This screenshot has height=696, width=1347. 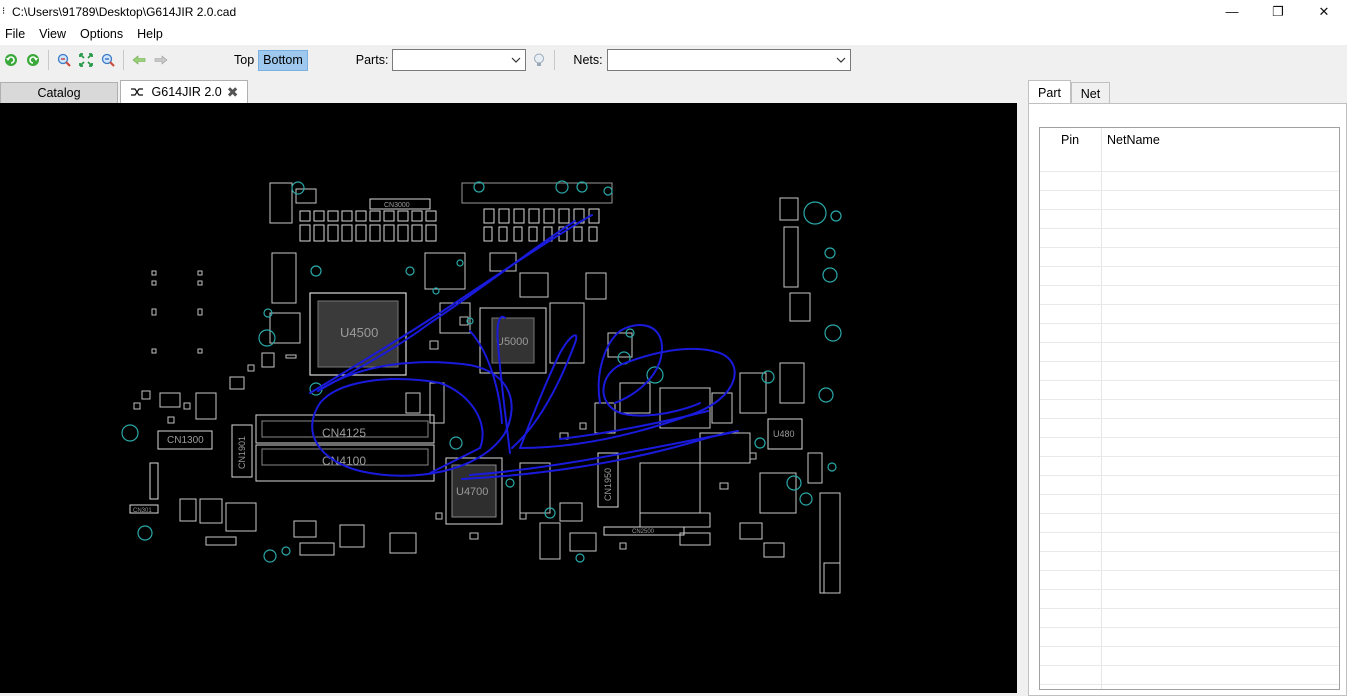 What do you see at coordinates (283, 60) in the screenshot?
I see `layer-bottom-button: Bottom` at bounding box center [283, 60].